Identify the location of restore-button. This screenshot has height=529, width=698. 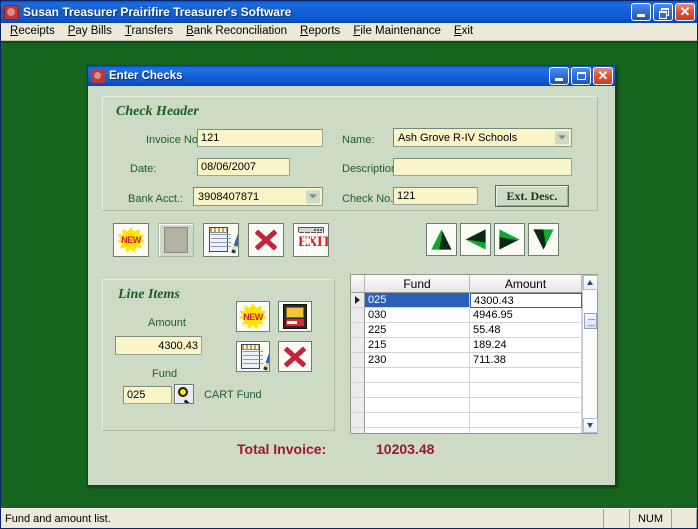
(663, 12).